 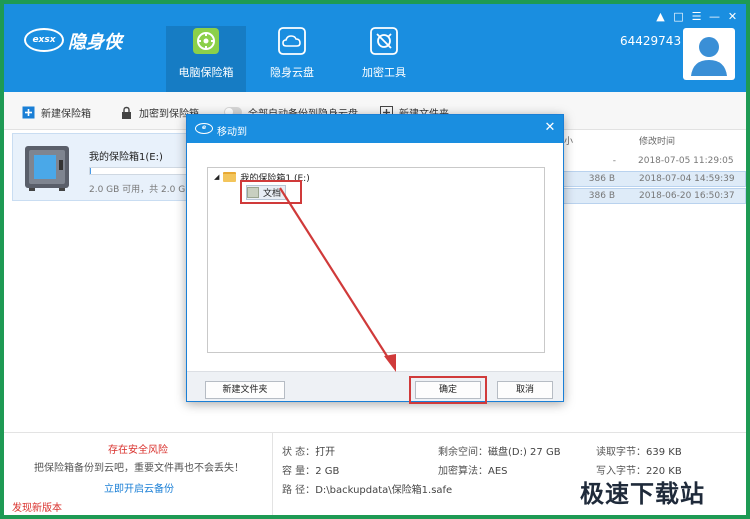 What do you see at coordinates (337, 279) in the screenshot?
I see `annotation-arrow` at bounding box center [337, 279].